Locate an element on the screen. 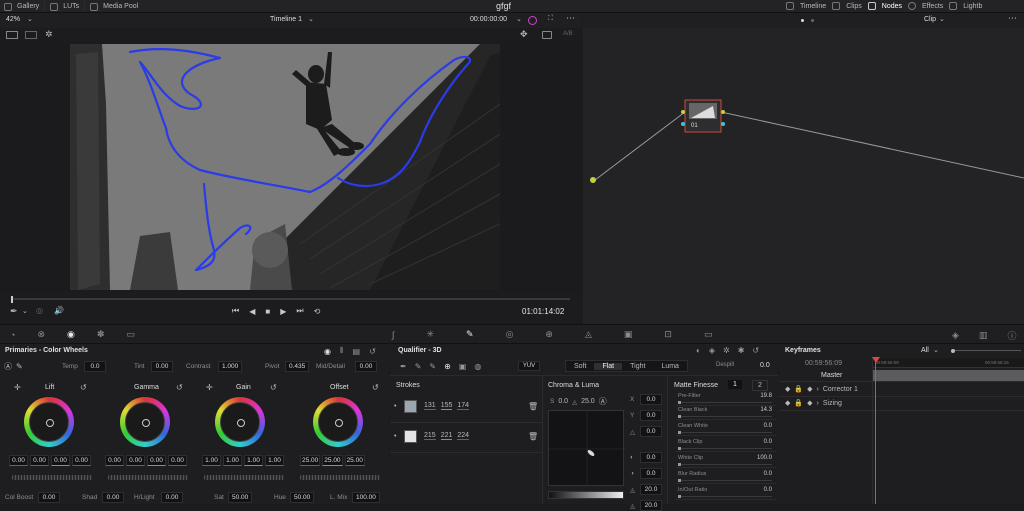 This screenshot has height=511, width=1024. tab-gallery: Gallery is located at coordinates (28, 6).